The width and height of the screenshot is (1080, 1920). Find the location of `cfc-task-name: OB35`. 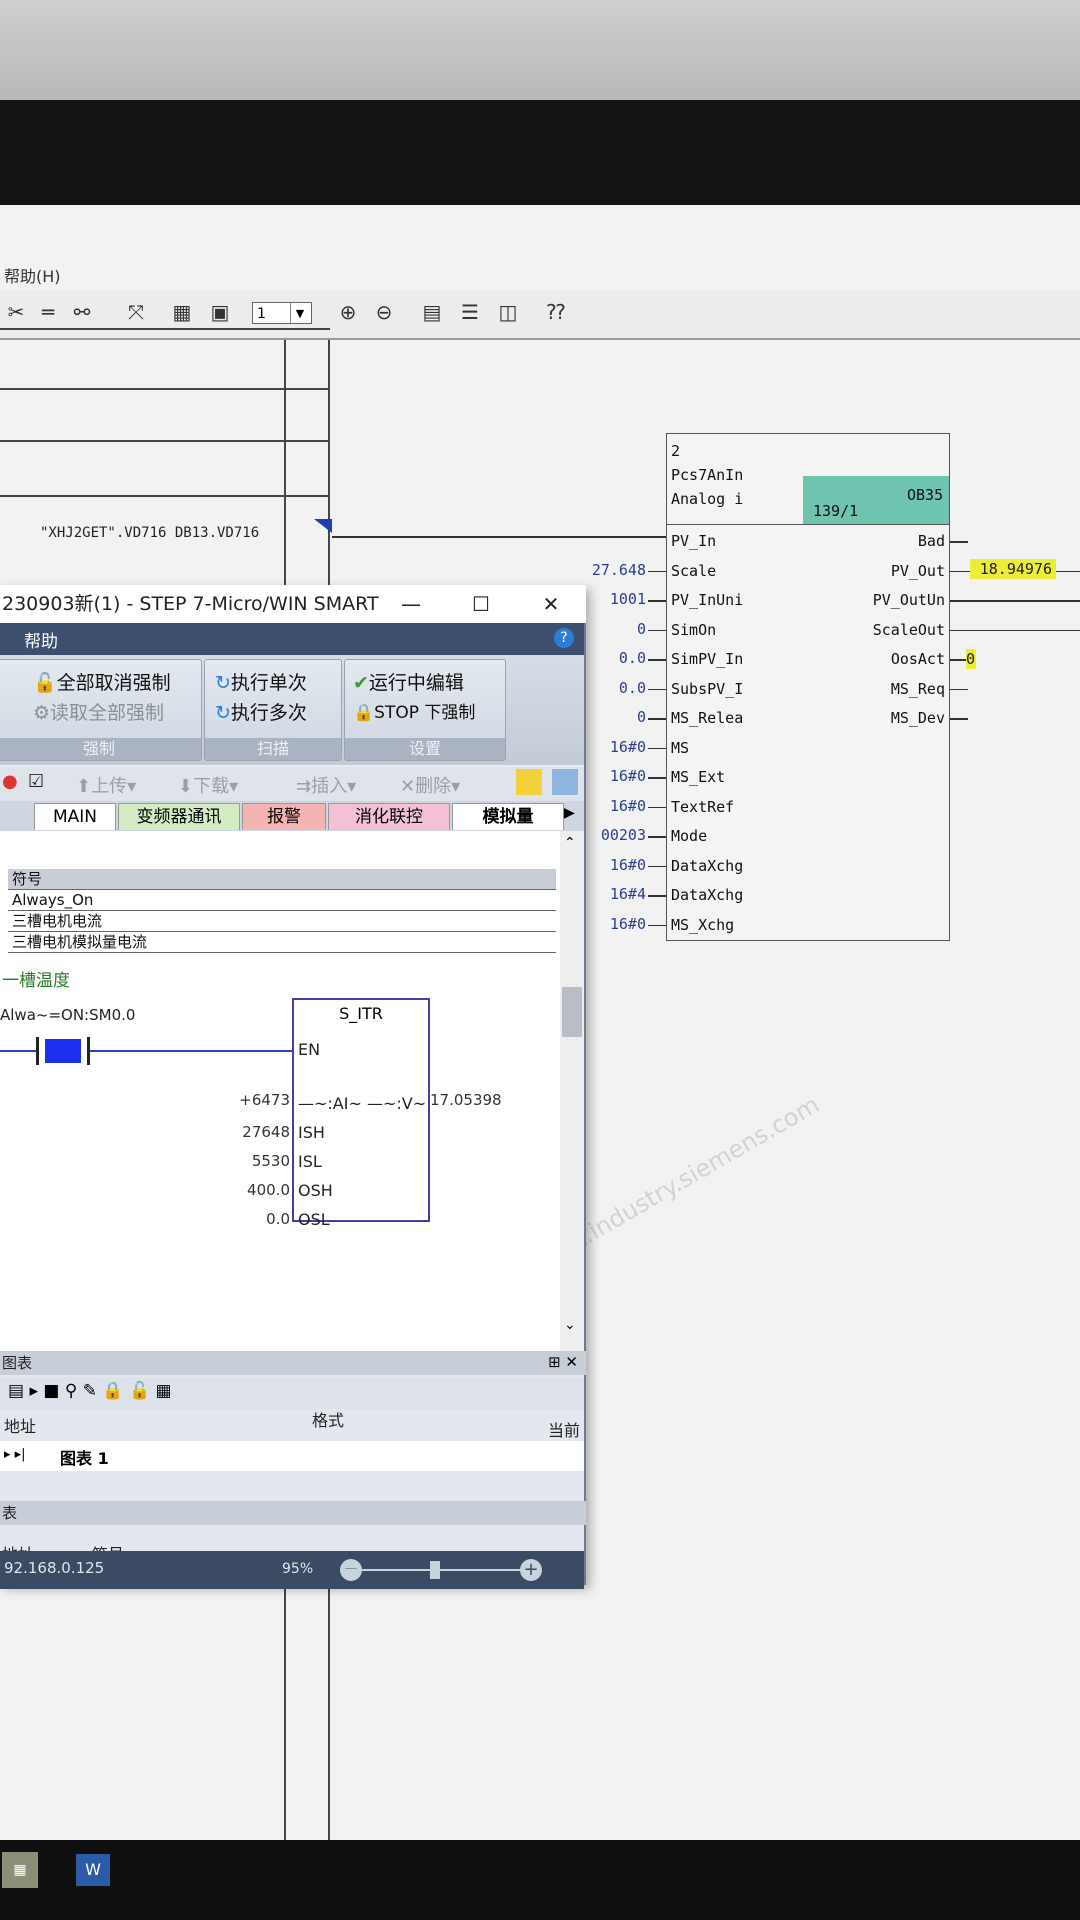

cfc-task-name: OB35 is located at coordinates (925, 495).